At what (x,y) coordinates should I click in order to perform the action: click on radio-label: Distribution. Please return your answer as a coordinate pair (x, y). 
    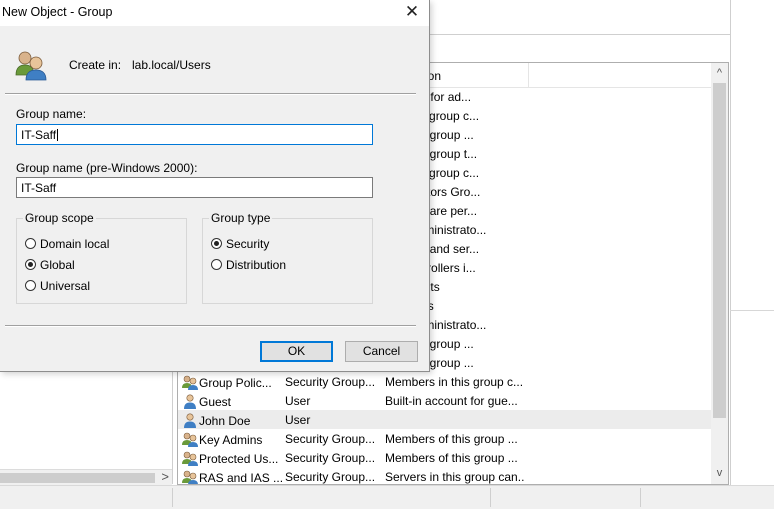
    Looking at the image, I should click on (256, 265).